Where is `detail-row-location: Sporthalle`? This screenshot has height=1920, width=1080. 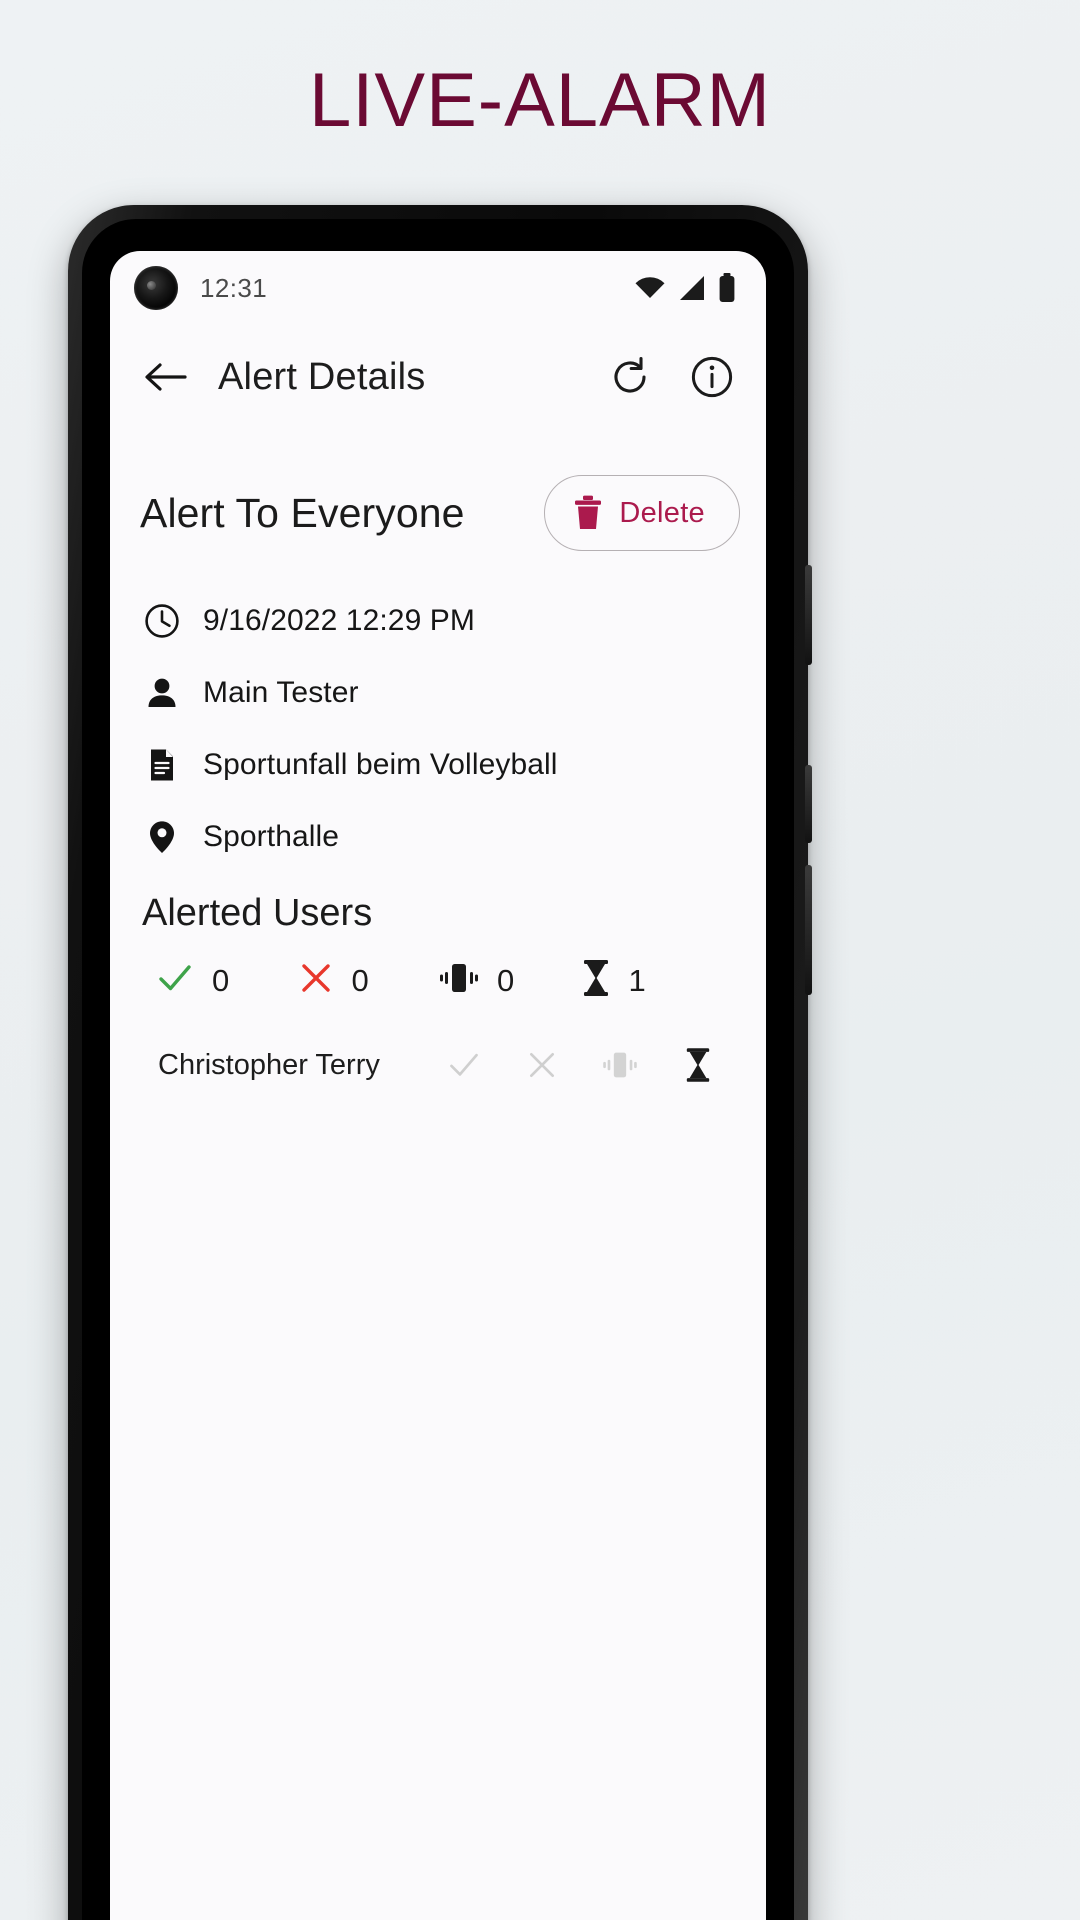
detail-row-location: Sporthalle is located at coordinates (441, 836).